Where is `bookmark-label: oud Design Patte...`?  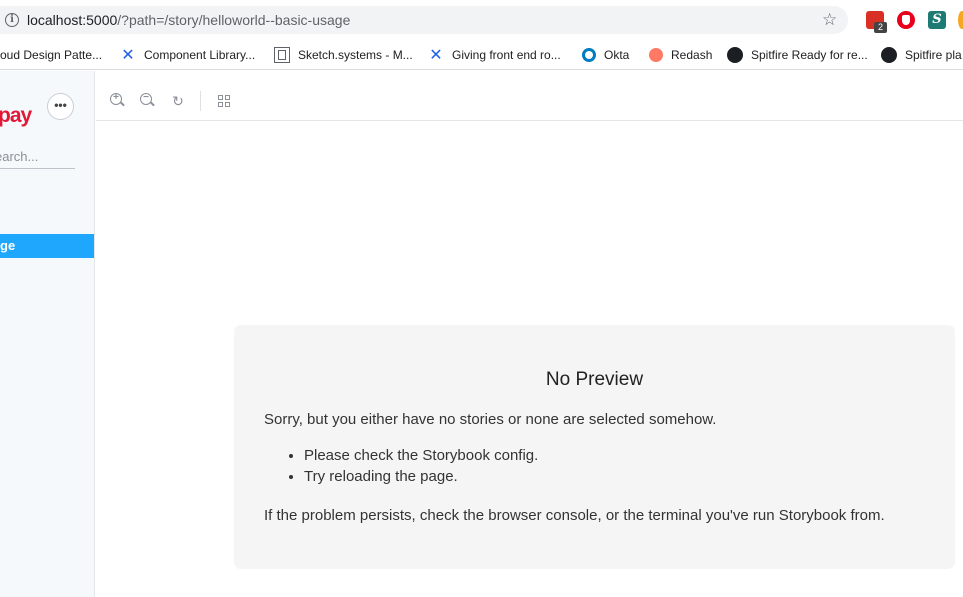 bookmark-label: oud Design Patte... is located at coordinates (51, 55).